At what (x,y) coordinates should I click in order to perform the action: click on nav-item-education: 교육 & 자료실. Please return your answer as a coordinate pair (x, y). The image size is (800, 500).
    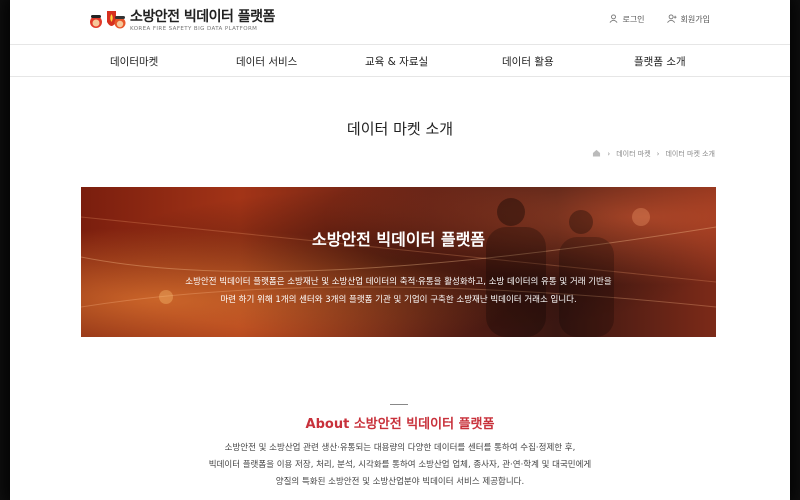
    Looking at the image, I should click on (396, 61).